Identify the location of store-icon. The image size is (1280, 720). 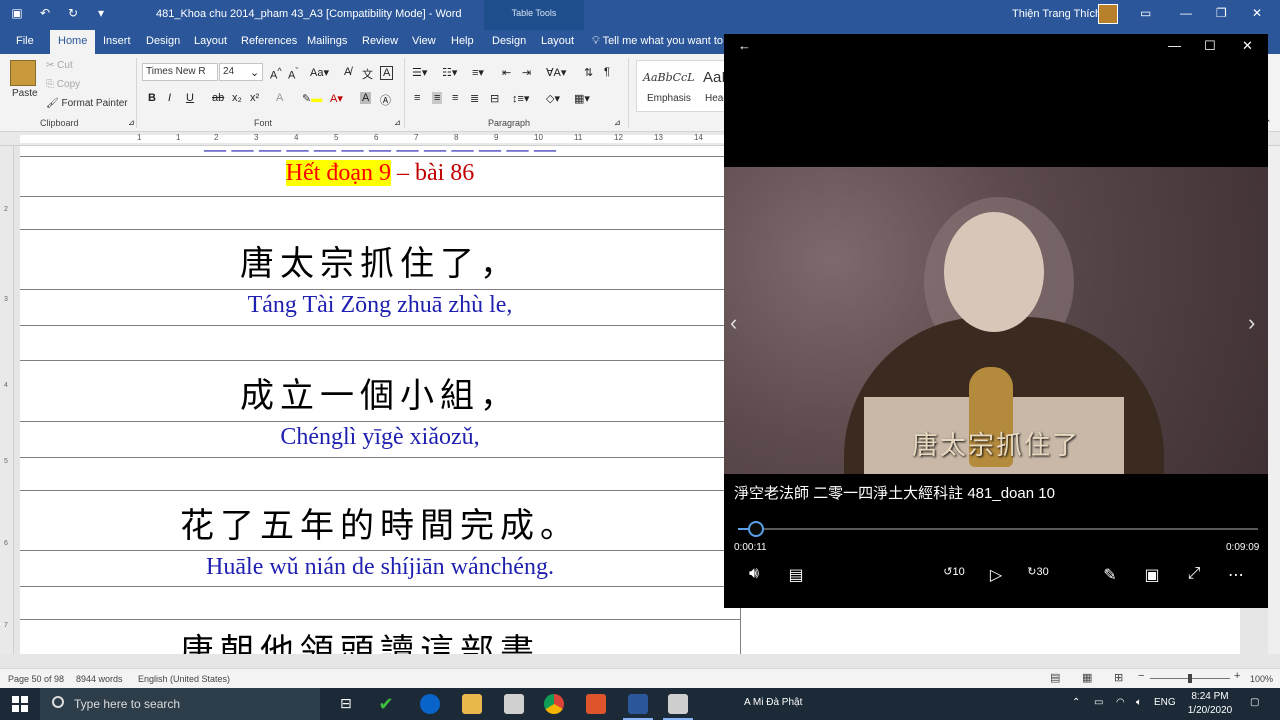
(514, 704).